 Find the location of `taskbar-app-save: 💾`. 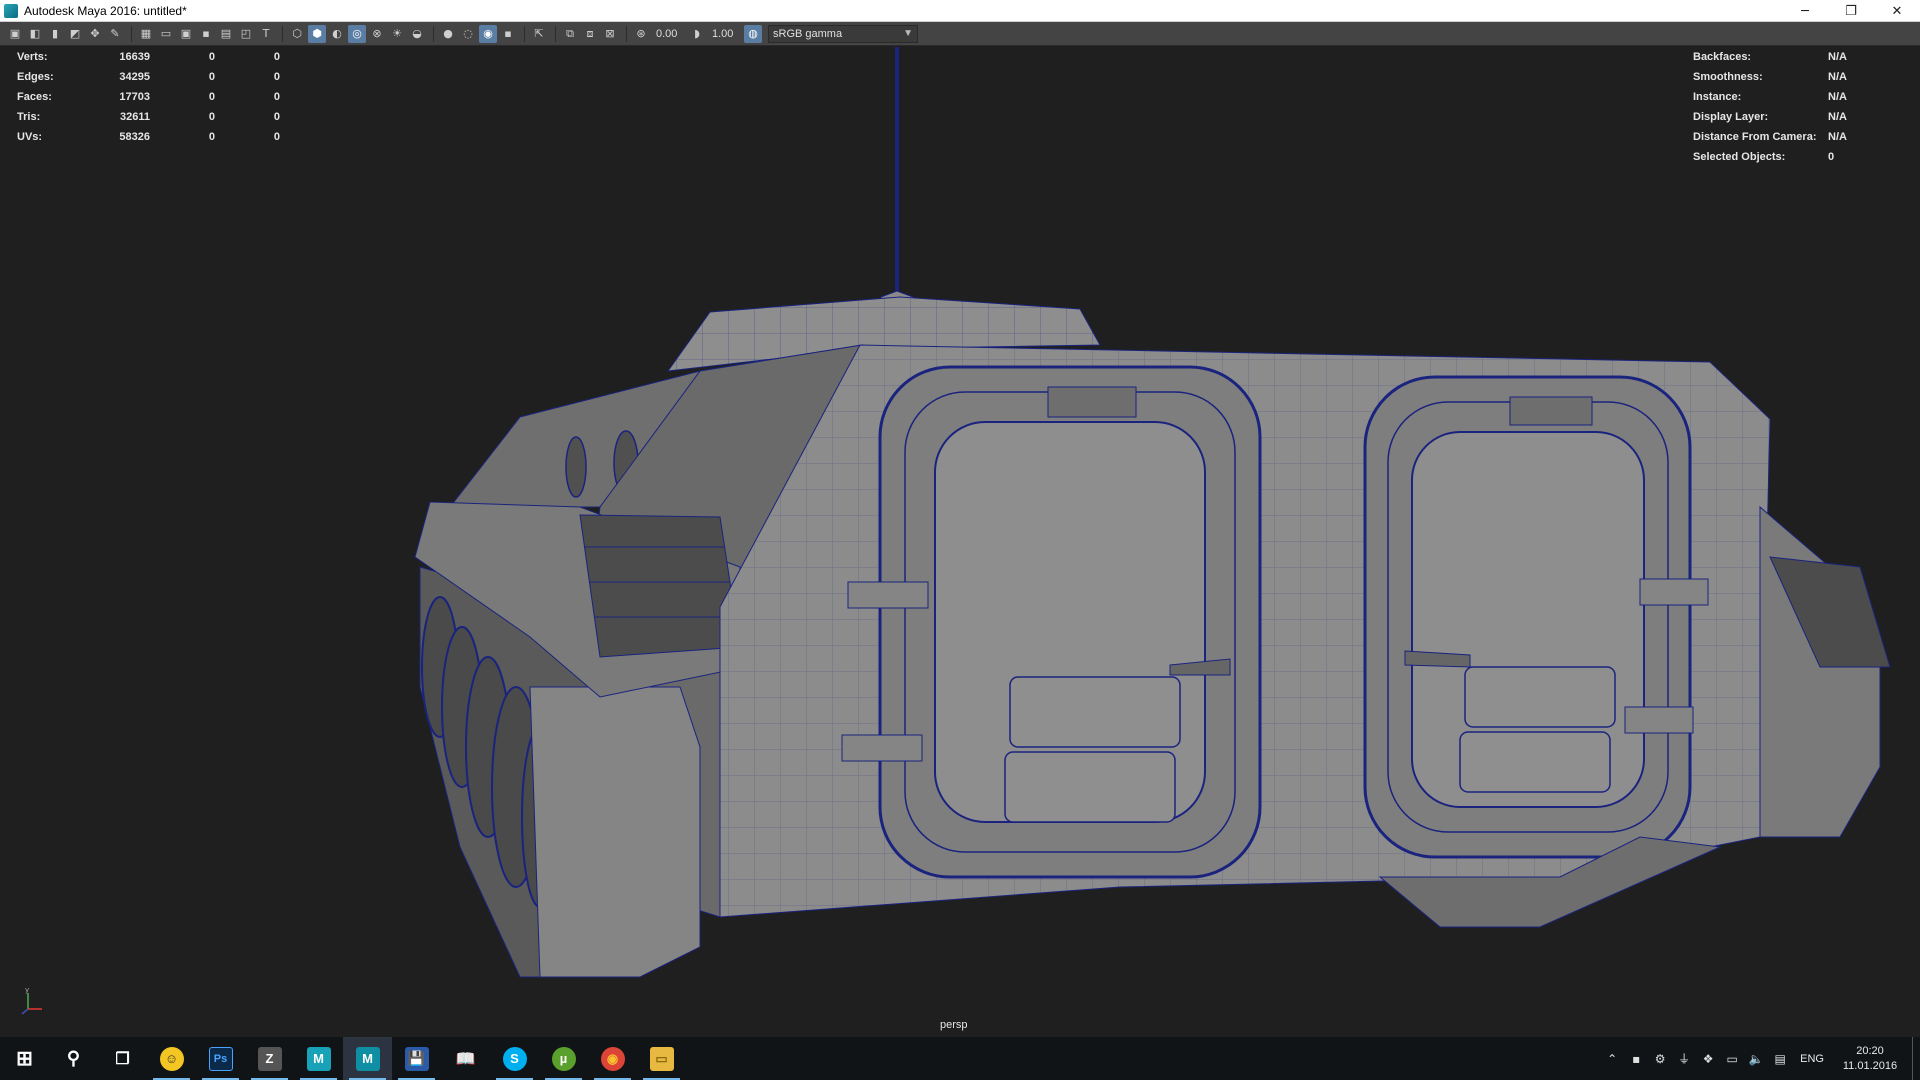

taskbar-app-save: 💾 is located at coordinates (416, 1058).